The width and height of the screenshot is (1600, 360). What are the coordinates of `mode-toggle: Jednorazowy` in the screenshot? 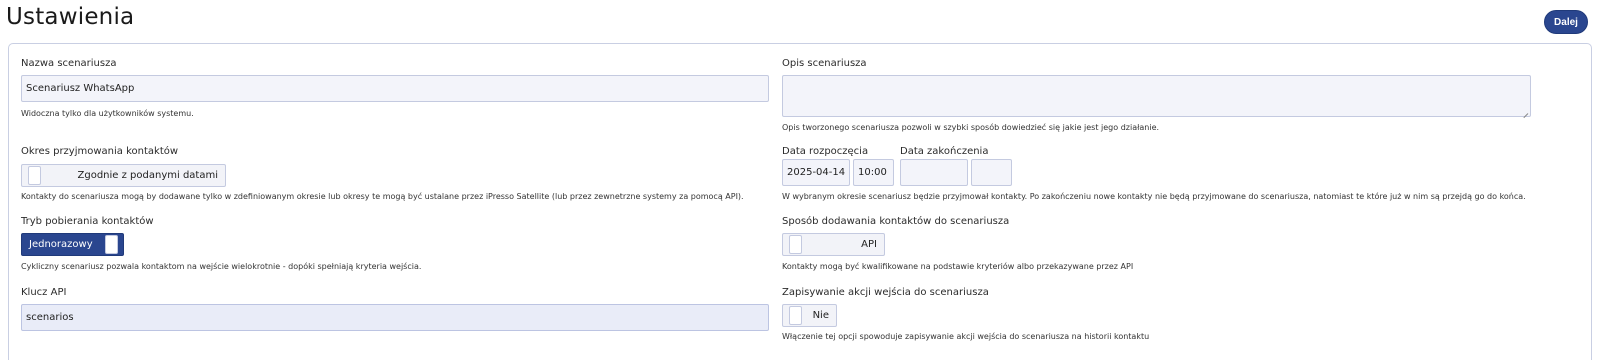 It's located at (72, 244).